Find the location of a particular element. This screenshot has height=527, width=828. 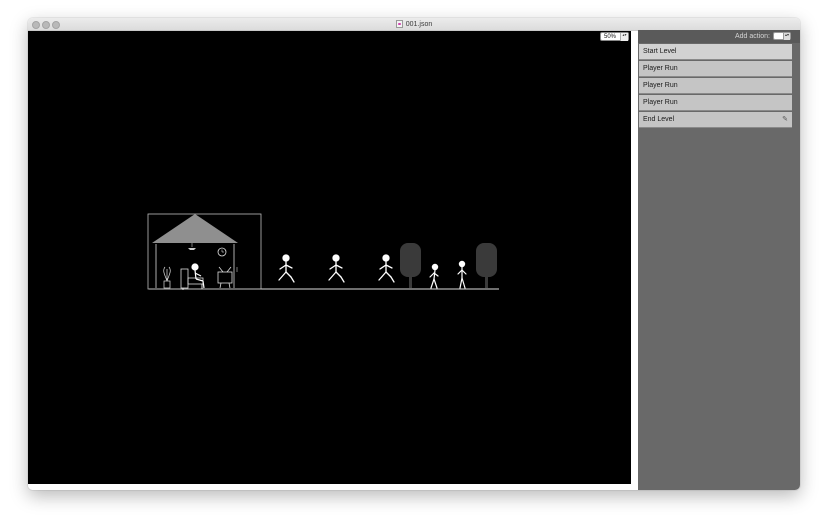

house-icon is located at coordinates (204, 251).